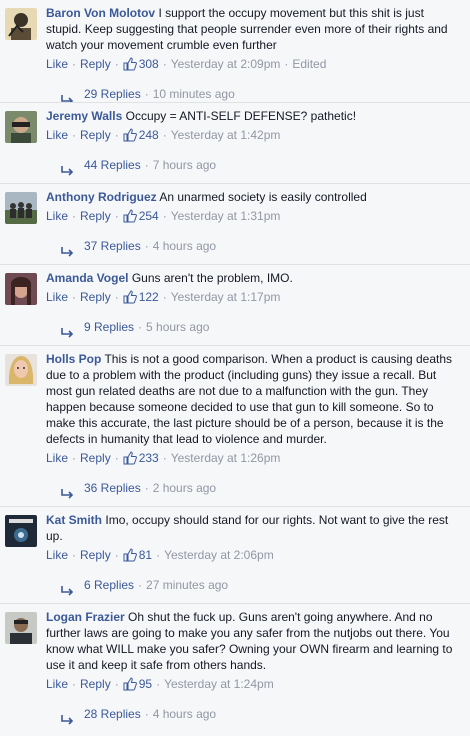 Image resolution: width=470 pixels, height=736 pixels. Describe the element at coordinates (149, 297) in the screenshot. I see `like-count: 122` at that location.